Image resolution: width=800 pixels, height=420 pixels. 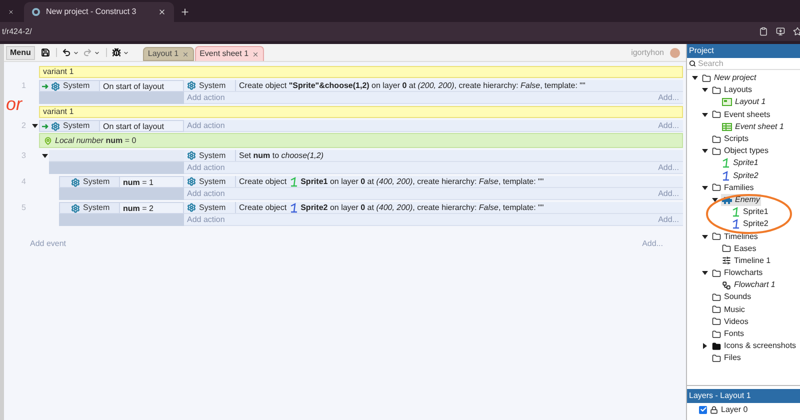 What do you see at coordinates (734, 334) in the screenshot?
I see `tree-label: Fonts` at bounding box center [734, 334].